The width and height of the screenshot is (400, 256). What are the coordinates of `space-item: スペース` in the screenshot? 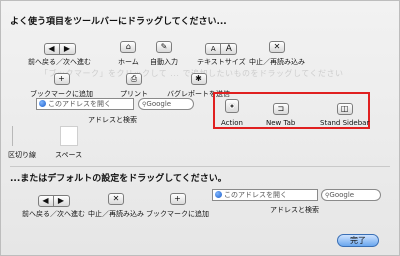 It's located at (68, 154).